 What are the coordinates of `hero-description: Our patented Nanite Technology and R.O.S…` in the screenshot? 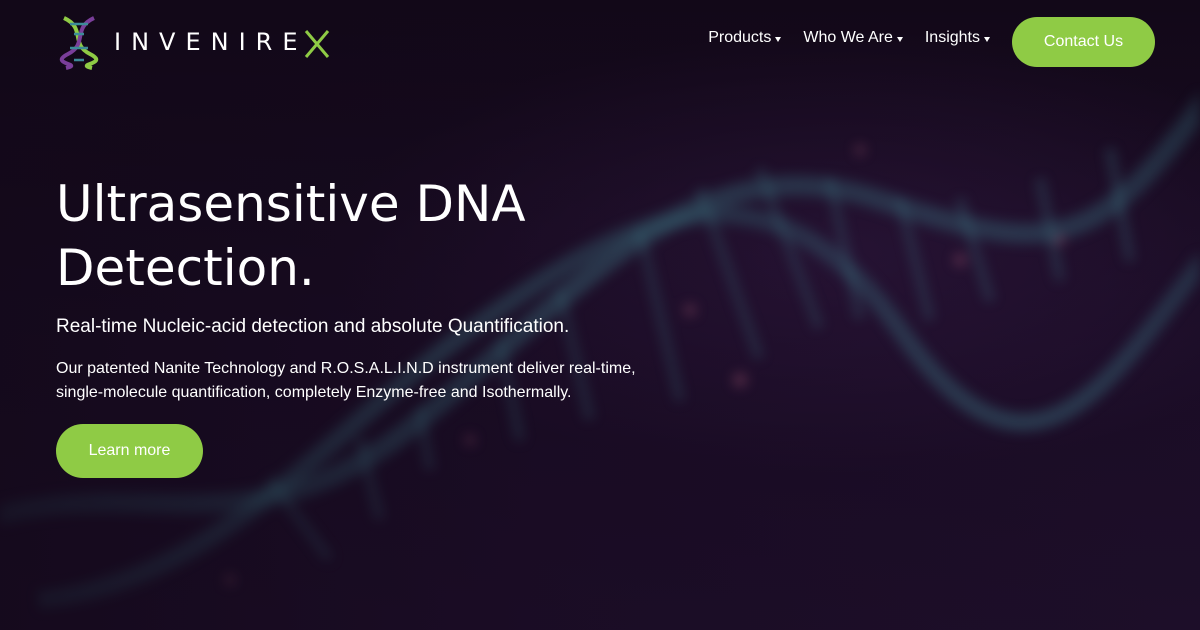 It's located at (346, 380).